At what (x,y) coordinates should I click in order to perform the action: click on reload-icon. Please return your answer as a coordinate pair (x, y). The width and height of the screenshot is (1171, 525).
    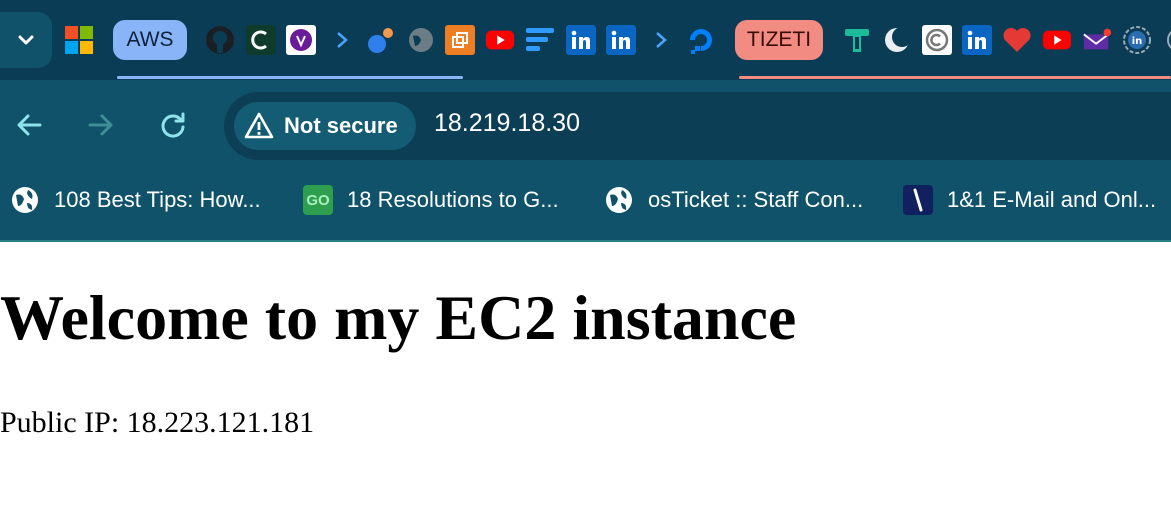
    Looking at the image, I should click on (173, 125).